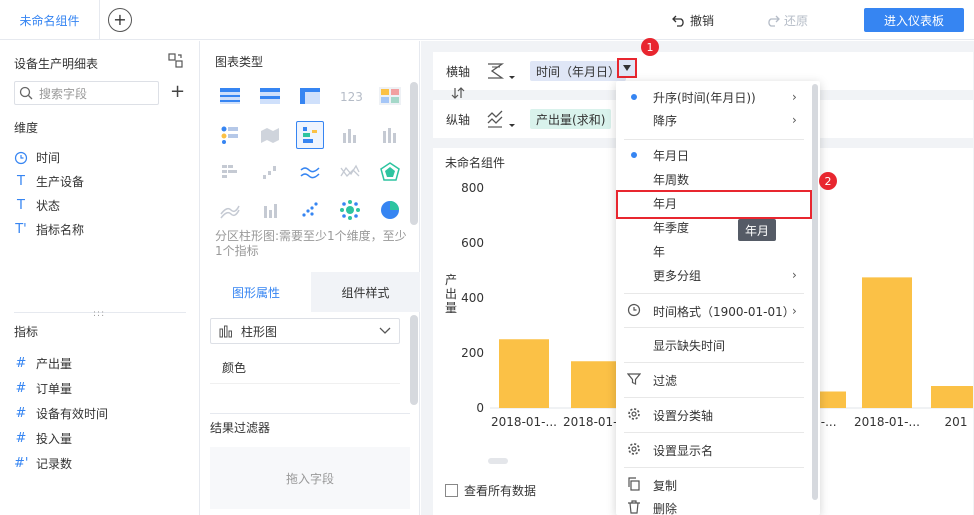 The height and width of the screenshot is (515, 974). Describe the element at coordinates (385, 330) in the screenshot. I see `chevron-down-icon` at that location.